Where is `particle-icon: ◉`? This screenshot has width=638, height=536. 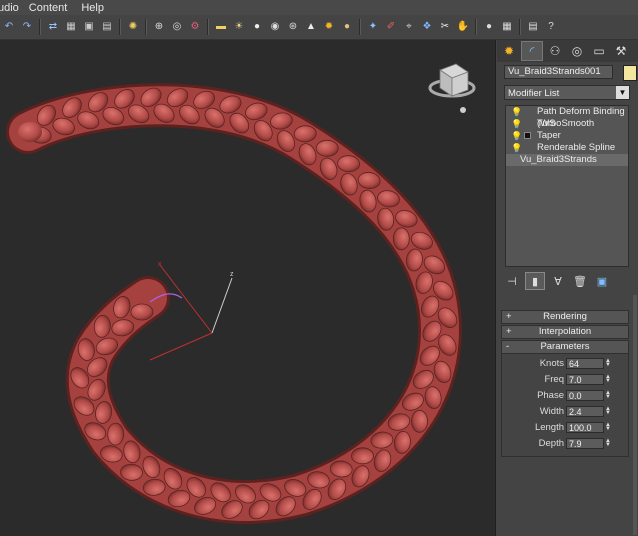
particle-icon: ◉ is located at coordinates (275, 27).